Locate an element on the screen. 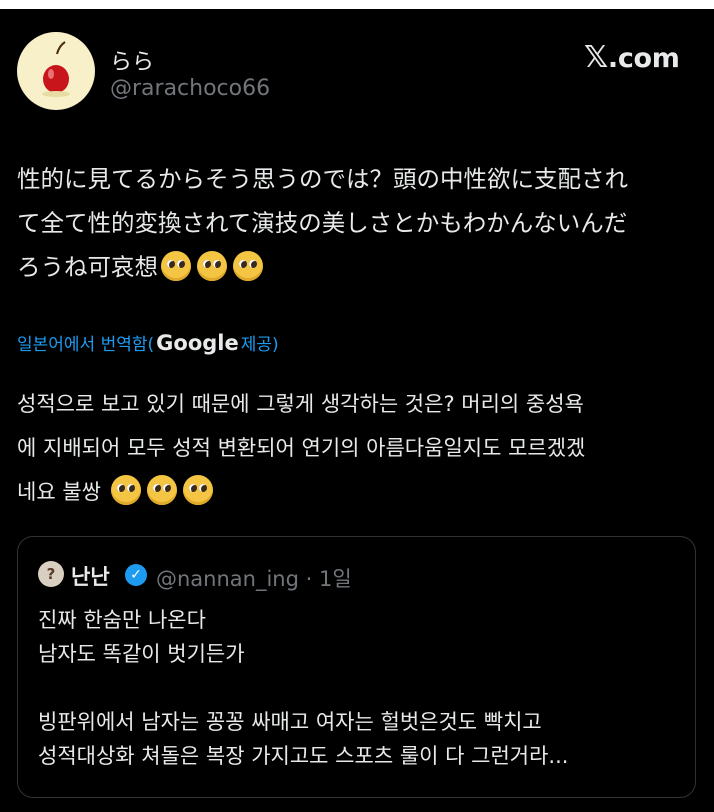 The image size is (714, 812). google-logo: Google is located at coordinates (197, 342).